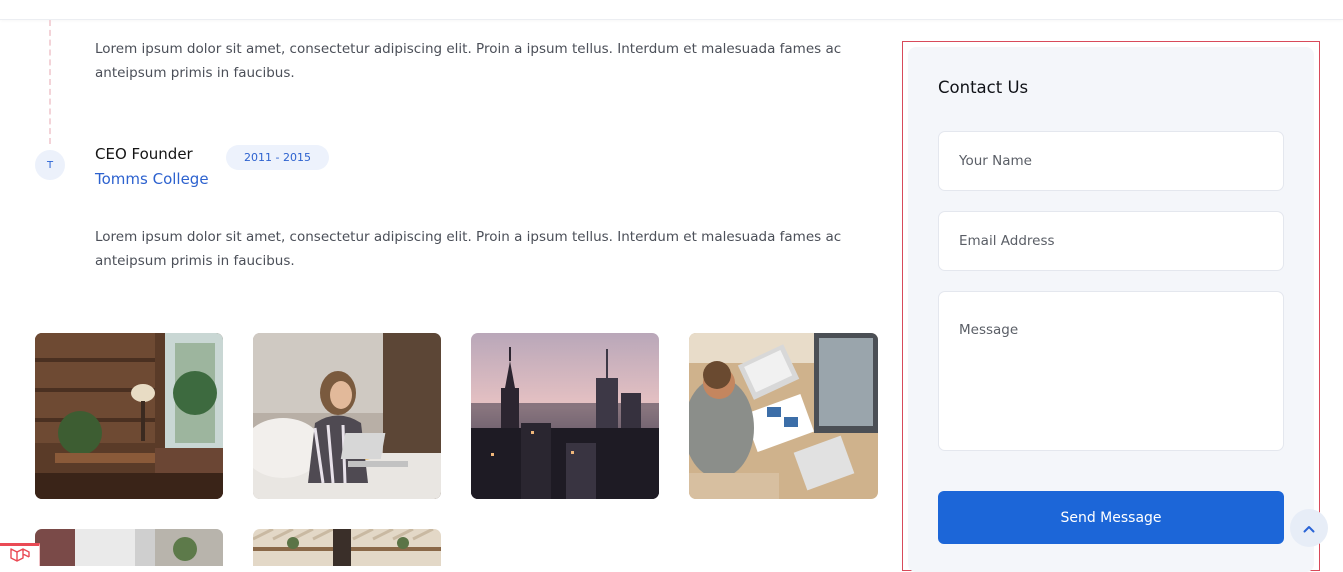  What do you see at coordinates (152, 179) in the screenshot?
I see `timeline-organization-link: Tomms College` at bounding box center [152, 179].